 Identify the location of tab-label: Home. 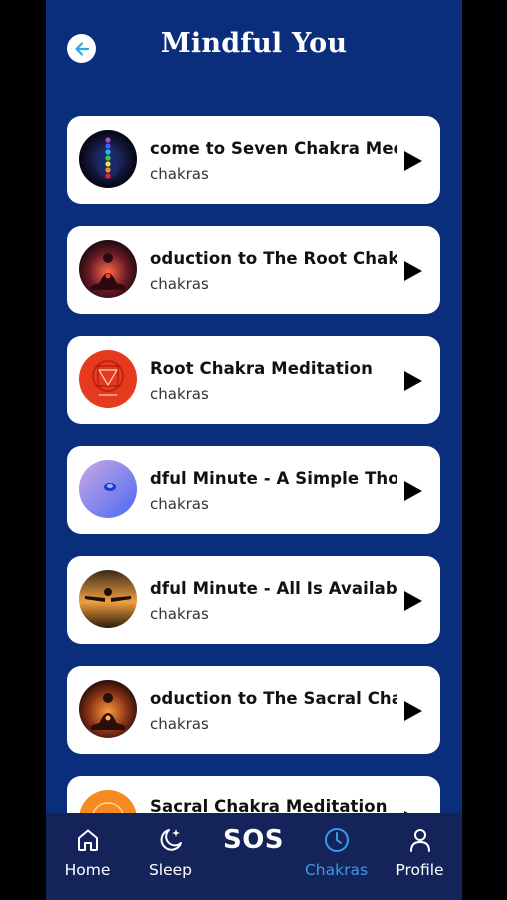
(87, 870).